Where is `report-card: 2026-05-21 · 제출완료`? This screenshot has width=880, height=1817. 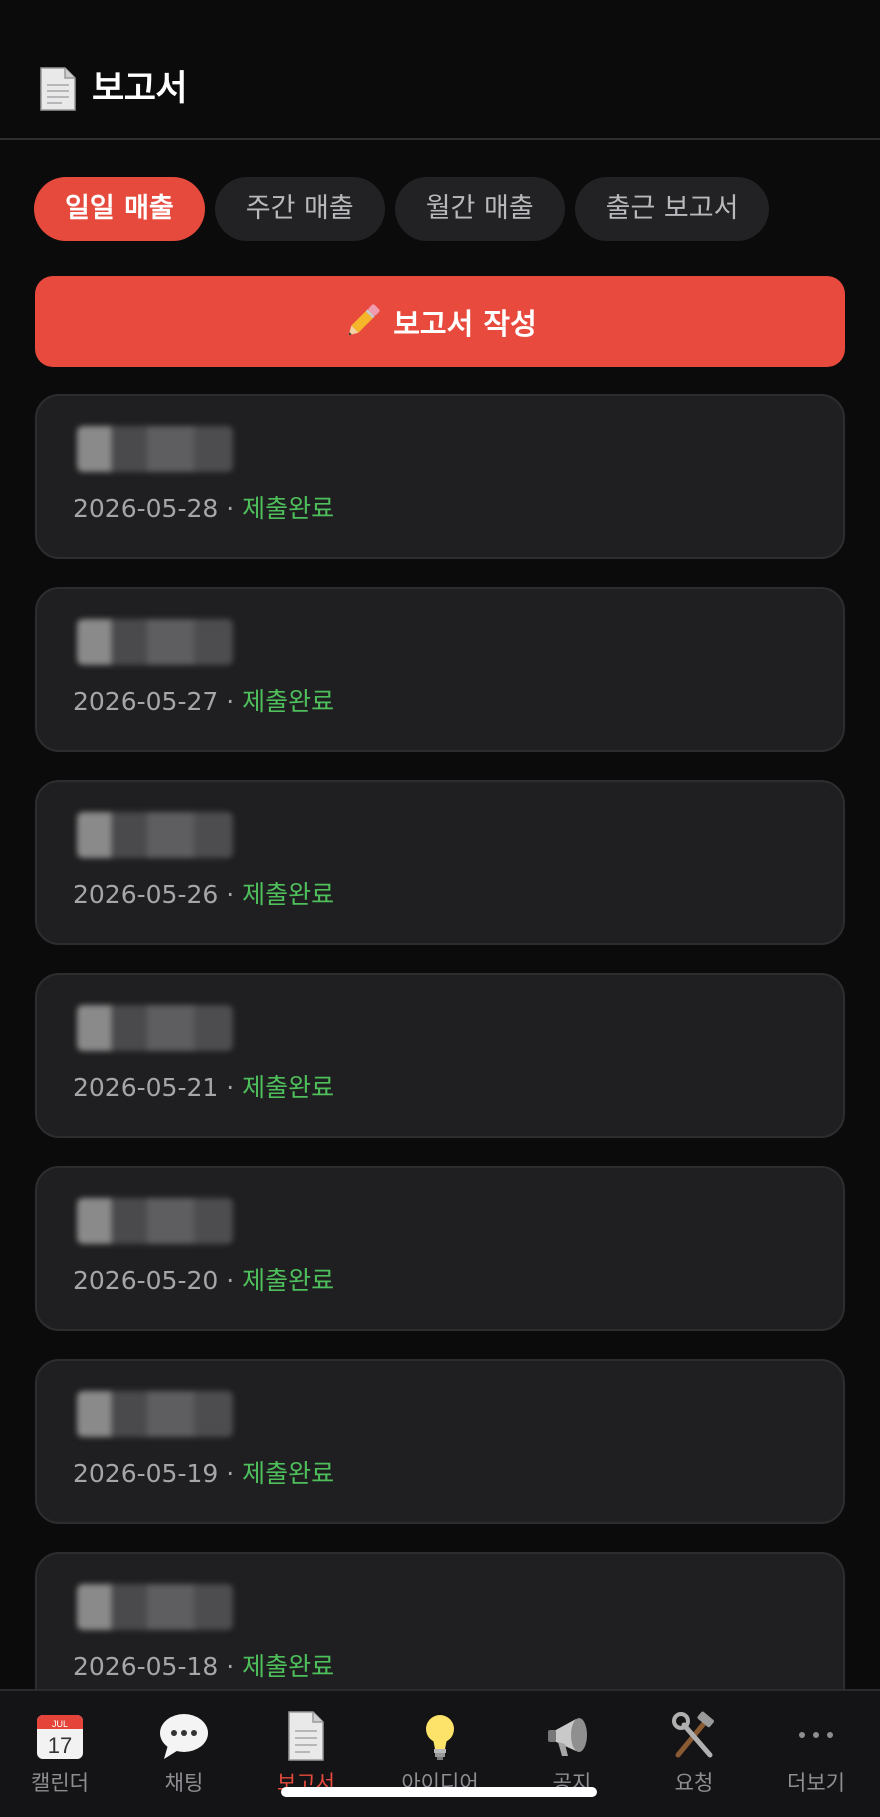
report-card: 2026-05-21 · 제출완료 is located at coordinates (440, 1055).